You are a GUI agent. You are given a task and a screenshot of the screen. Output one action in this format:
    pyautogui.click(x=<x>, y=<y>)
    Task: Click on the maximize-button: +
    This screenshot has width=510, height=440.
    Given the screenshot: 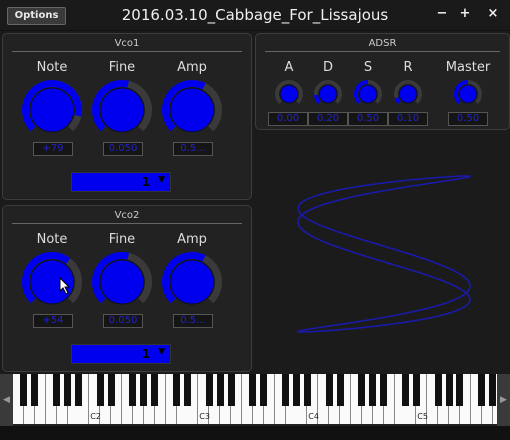 What is the action you would take?
    pyautogui.click(x=465, y=14)
    